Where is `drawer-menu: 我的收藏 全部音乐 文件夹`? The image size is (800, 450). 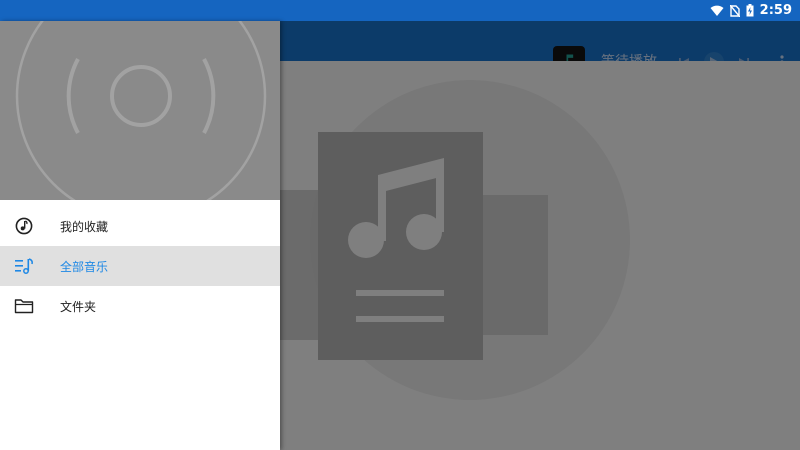
drawer-menu: 我的收藏 全部音乐 文件夹 is located at coordinates (140, 263).